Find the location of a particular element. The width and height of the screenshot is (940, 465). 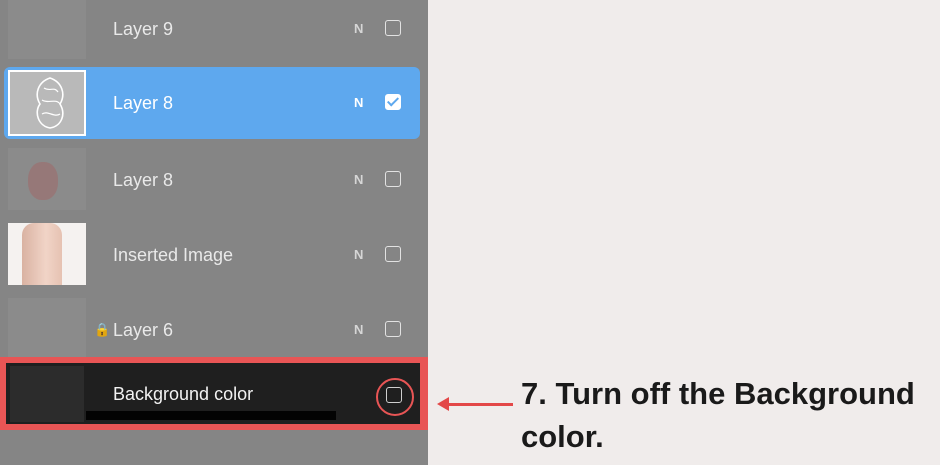

highlight-circle is located at coordinates (395, 397).